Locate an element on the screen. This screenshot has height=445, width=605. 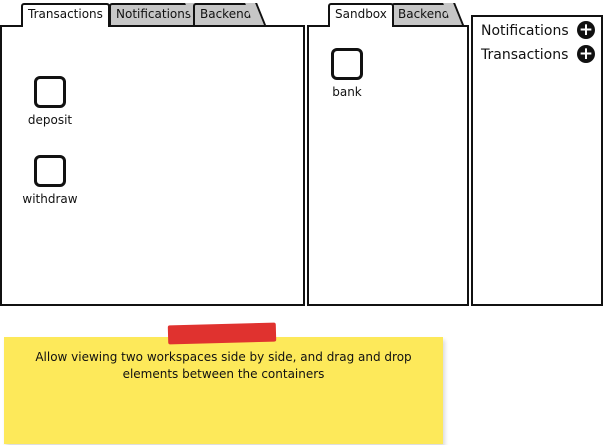
tab-label: Notifications is located at coordinates (154, 14).